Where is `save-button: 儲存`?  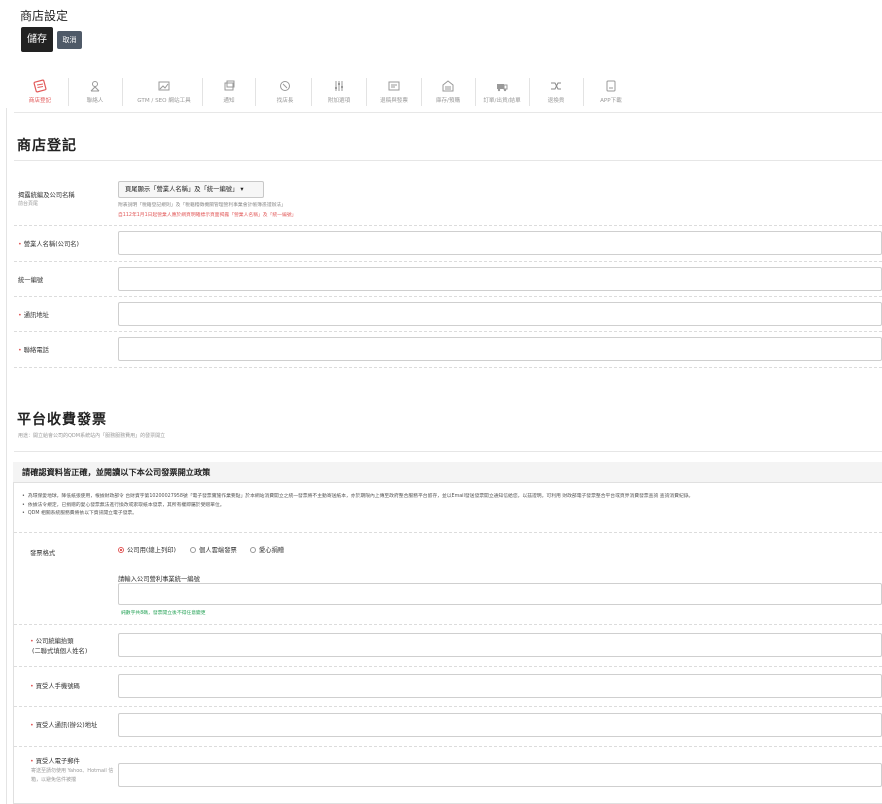
save-button: 儲存 is located at coordinates (37, 39).